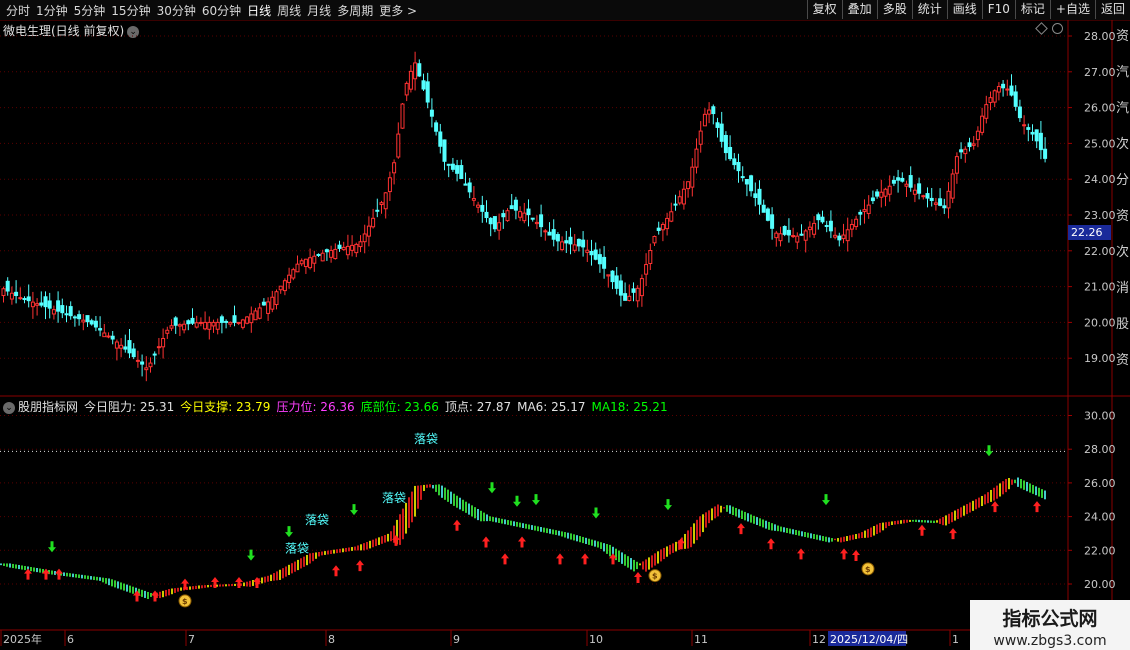 This screenshot has height=650, width=1130. I want to click on y-tick-label: 24.00, so click(1100, 179).